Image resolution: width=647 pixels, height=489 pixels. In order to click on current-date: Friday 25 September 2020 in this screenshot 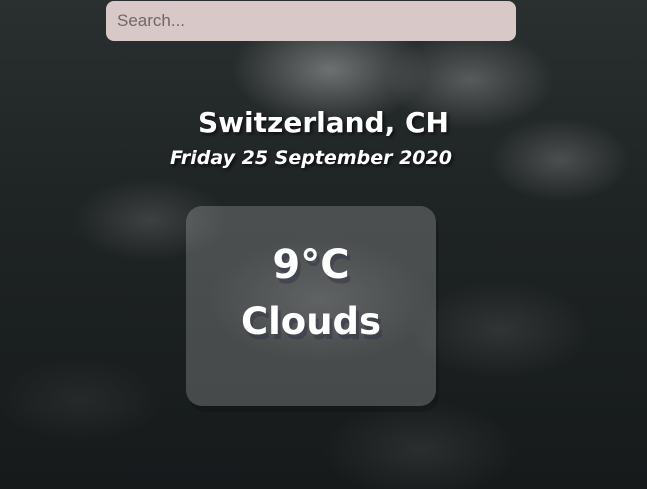, I will do `click(311, 158)`.